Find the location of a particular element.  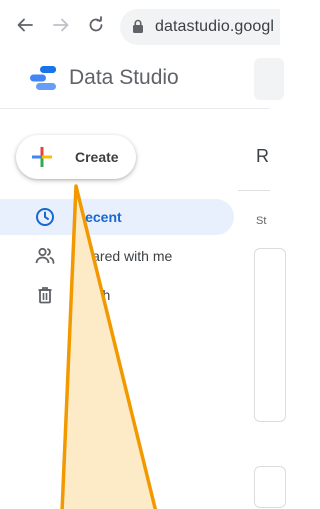

header-search-field is located at coordinates (269, 79).